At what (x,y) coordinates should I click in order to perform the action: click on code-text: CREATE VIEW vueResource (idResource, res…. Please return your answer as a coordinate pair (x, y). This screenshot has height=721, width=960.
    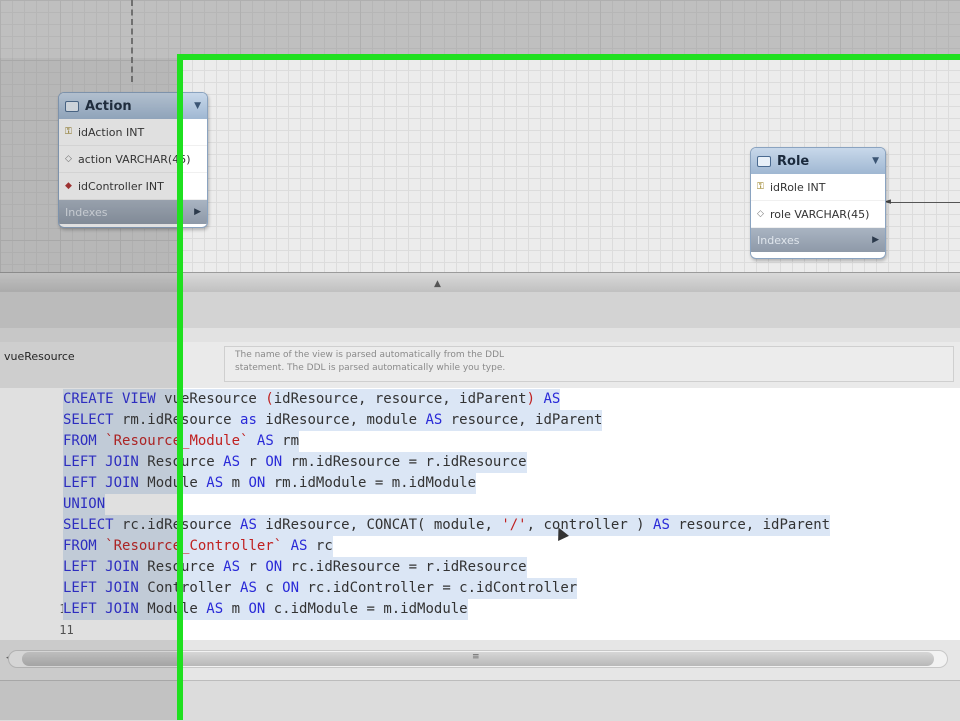
    Looking at the image, I should click on (312, 399).